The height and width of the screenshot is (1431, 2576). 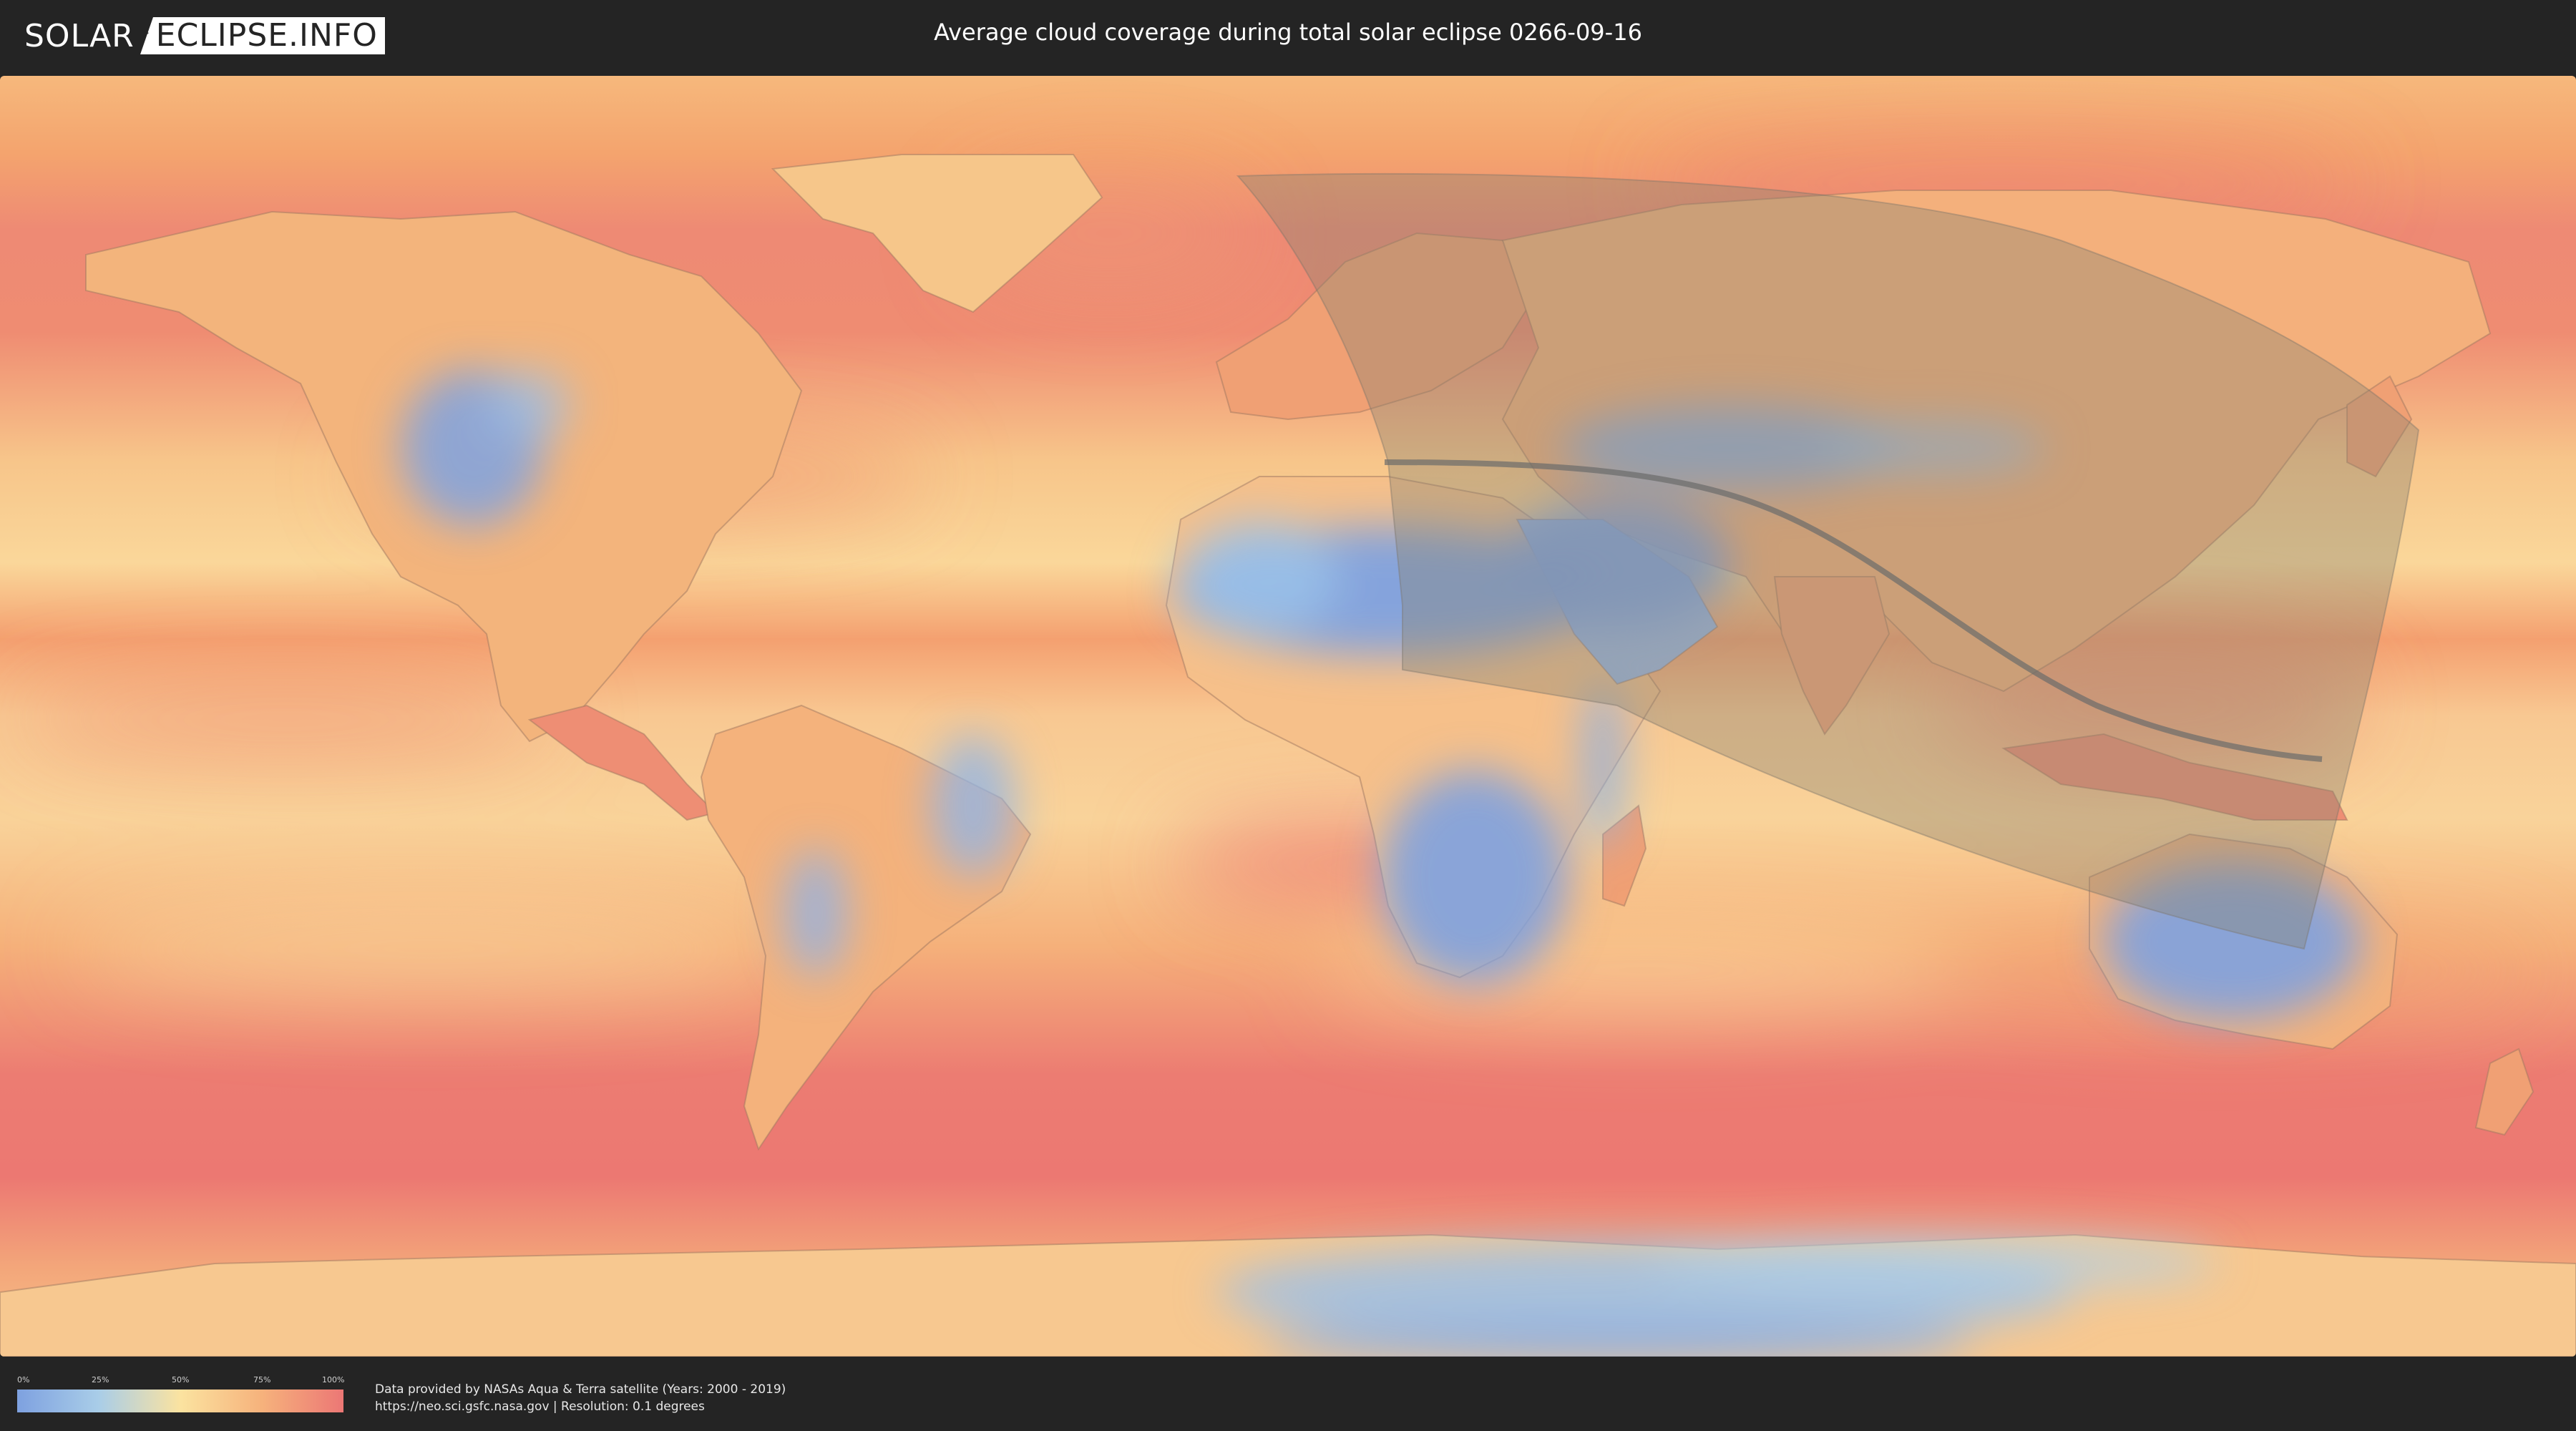 I want to click on legend-tick-50: 50%, so click(x=181, y=1379).